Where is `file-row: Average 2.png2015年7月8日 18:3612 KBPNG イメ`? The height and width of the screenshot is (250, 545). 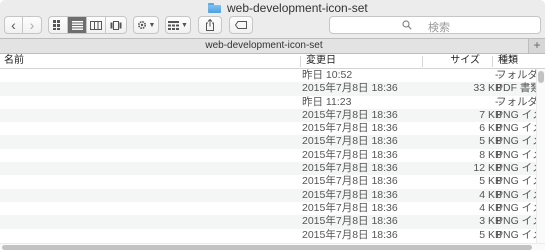
file-row: Average 2.png2015年7月8日 18:3612 KBPNG イメ is located at coordinates (272, 169).